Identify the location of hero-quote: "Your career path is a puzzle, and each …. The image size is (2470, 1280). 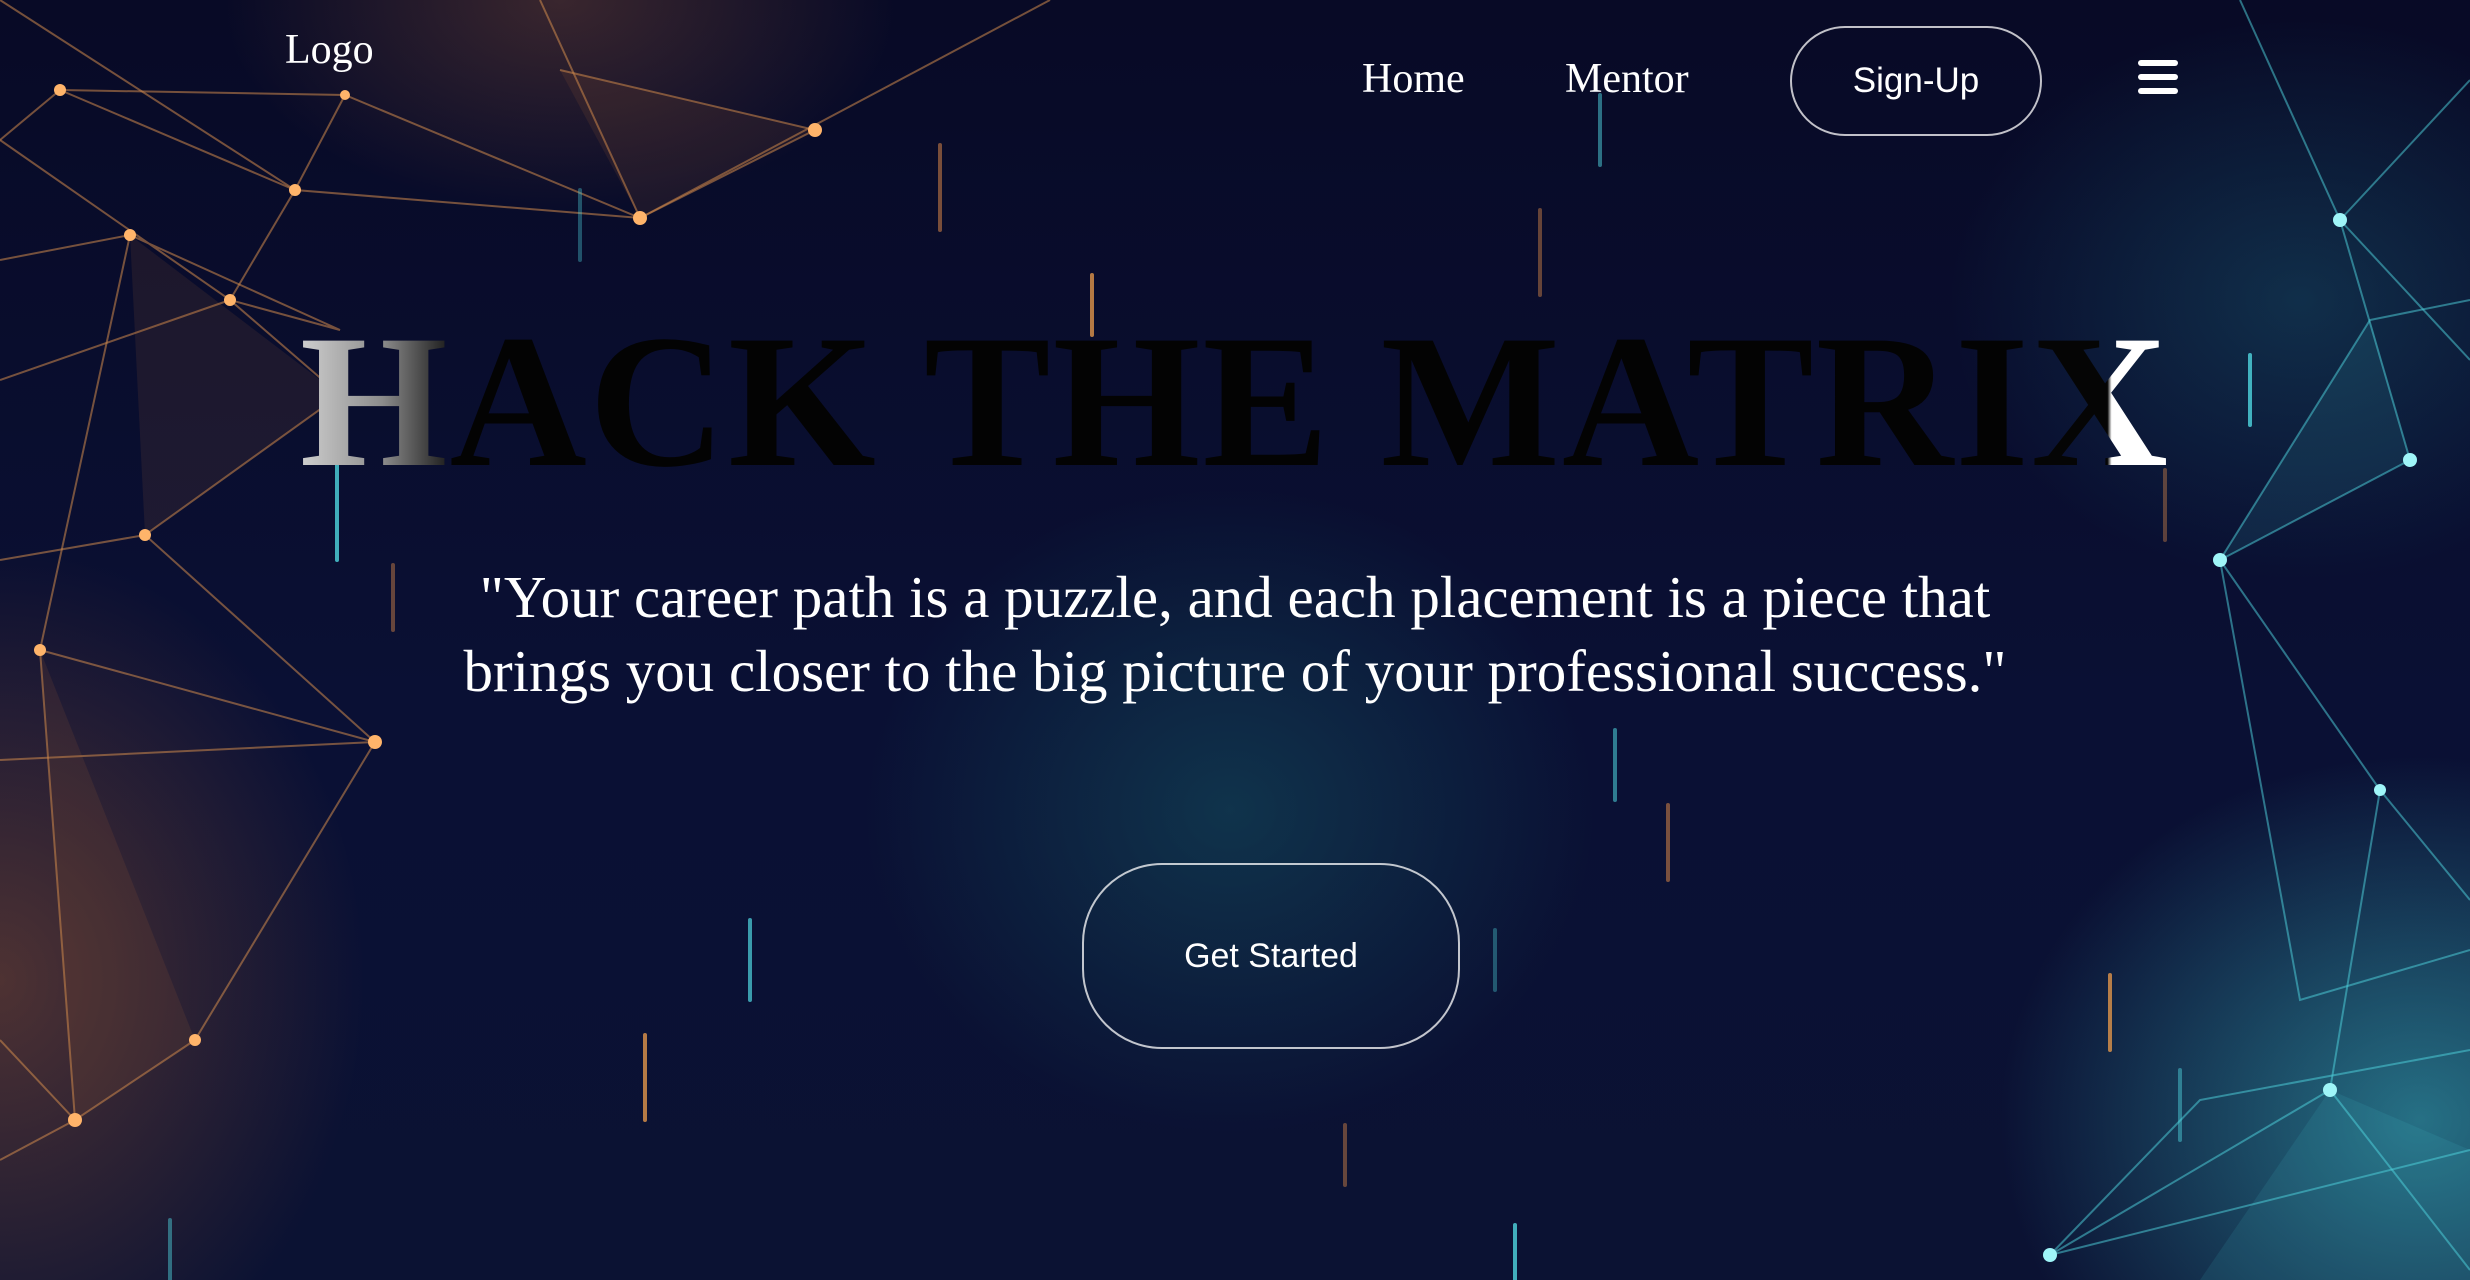
(1235, 634).